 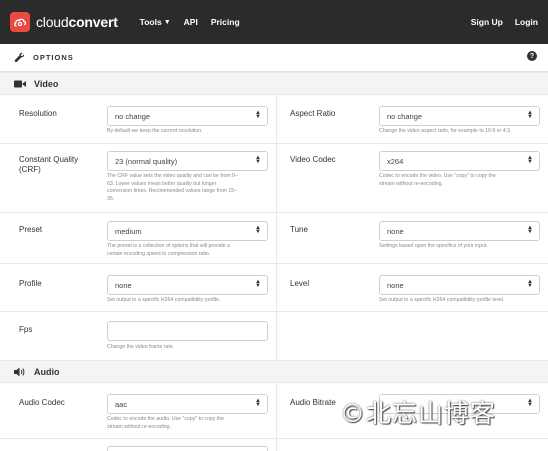 What do you see at coordinates (133, 116) in the screenshot?
I see `resolution-value: no change` at bounding box center [133, 116].